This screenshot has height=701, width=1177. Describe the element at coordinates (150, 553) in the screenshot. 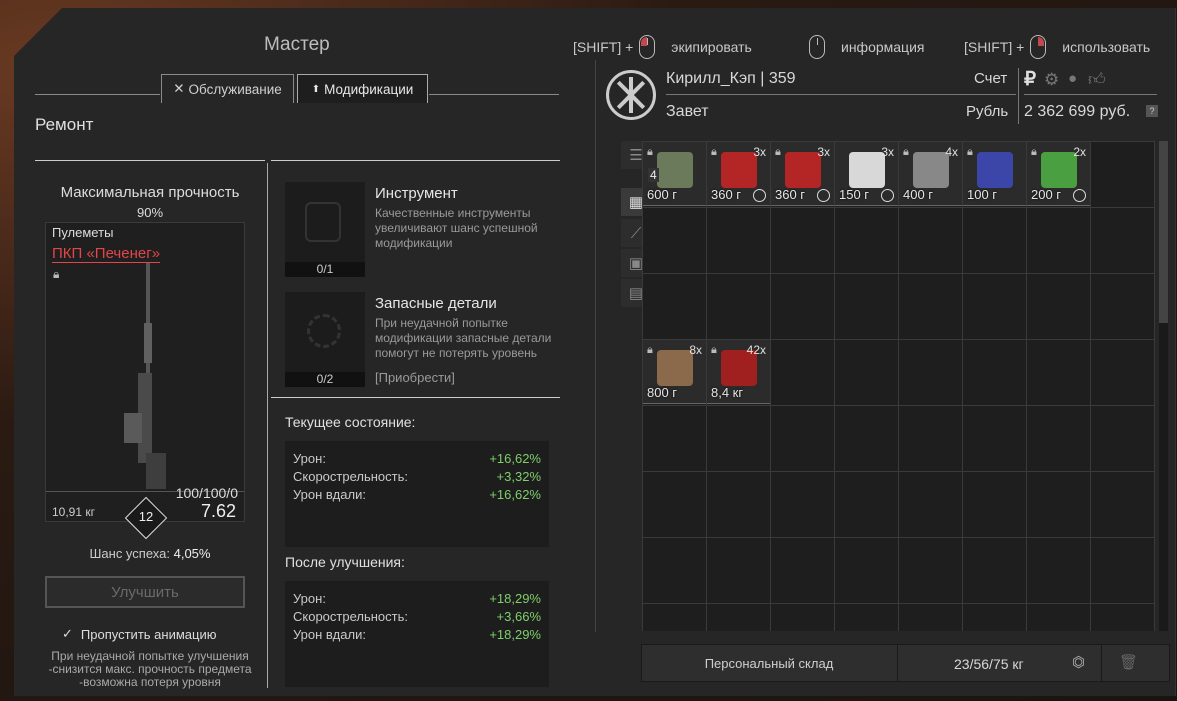

I see `success-chance: Шанс успеха: 4,05%` at that location.